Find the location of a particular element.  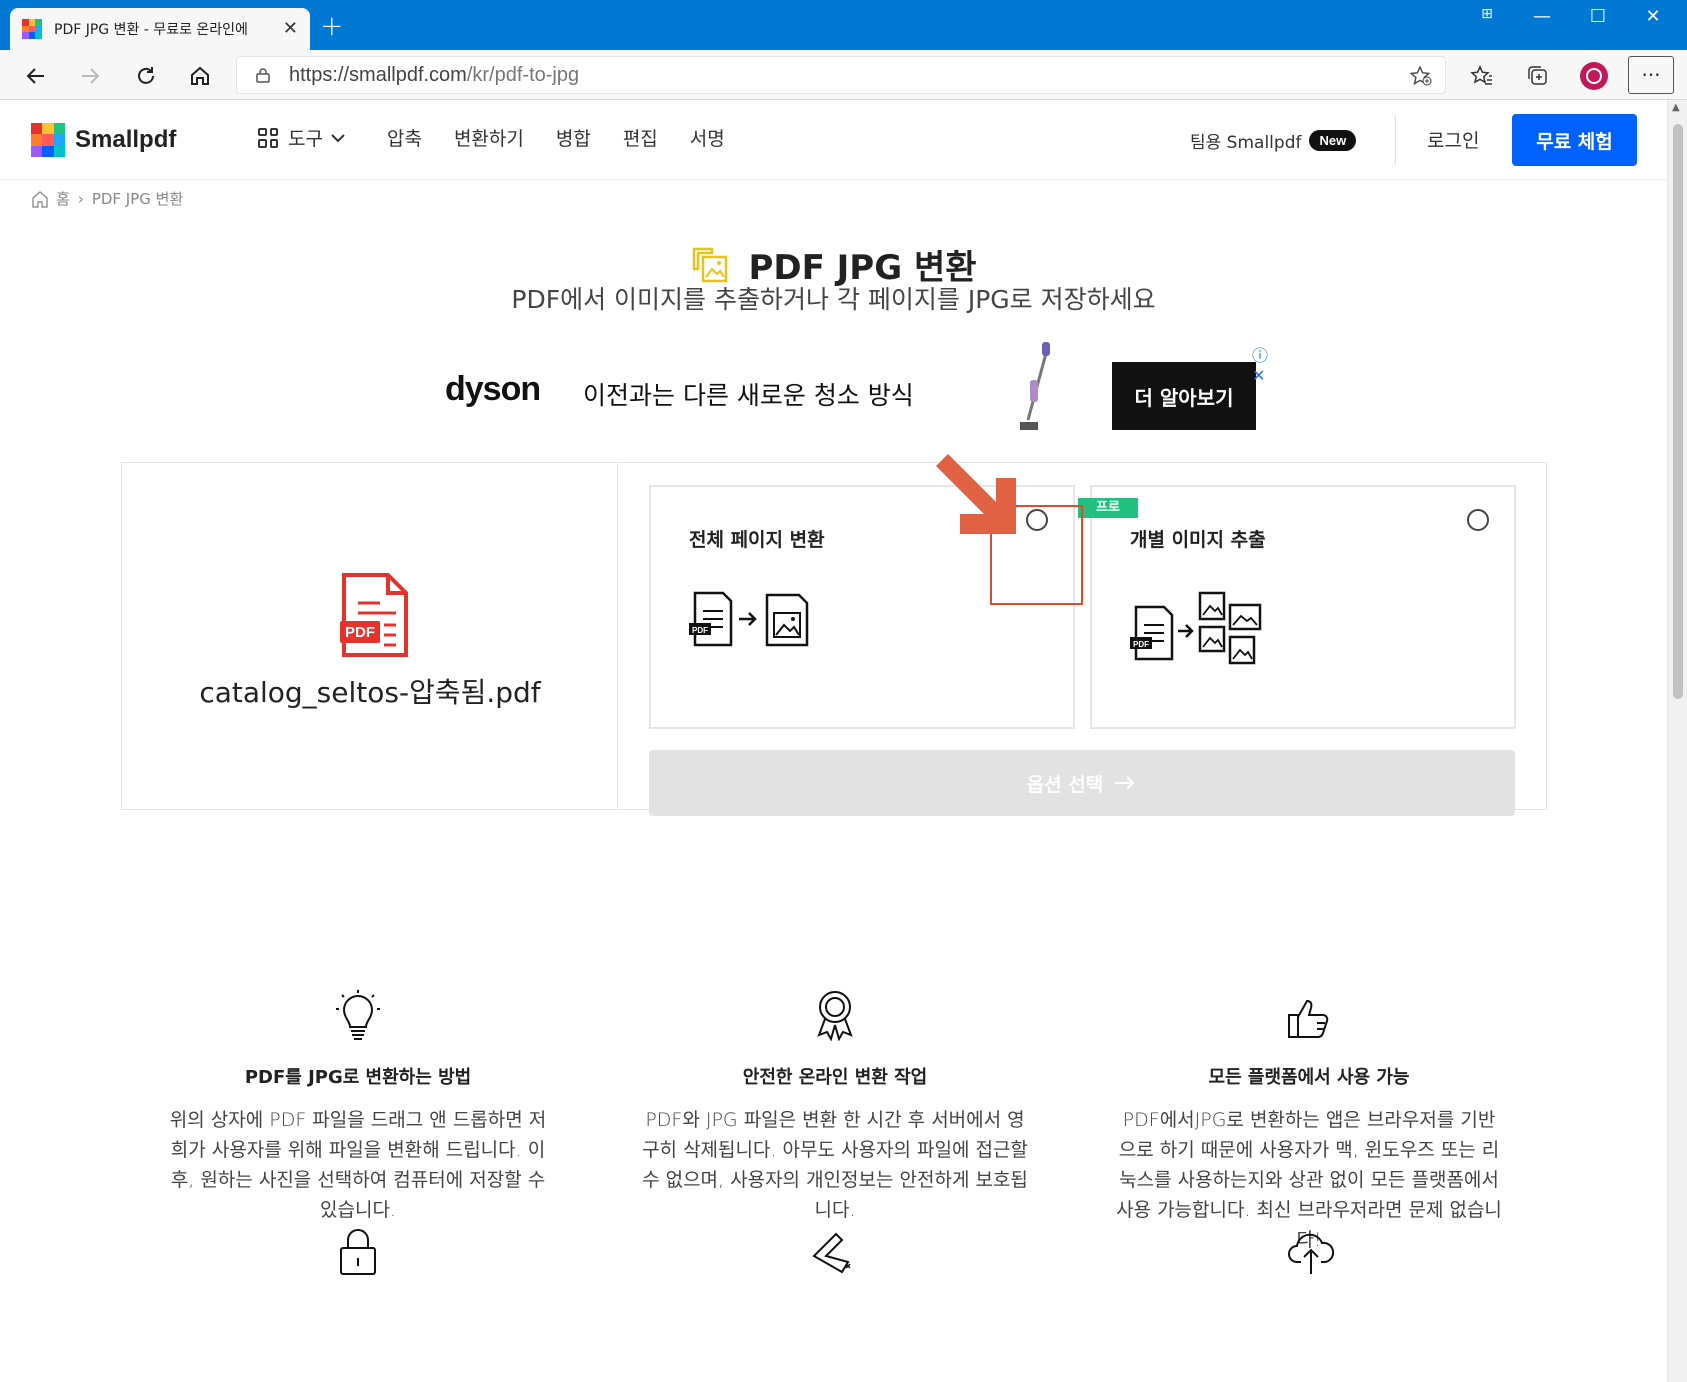

ad-info-icon: ⓘ ✕ is located at coordinates (1260, 363).